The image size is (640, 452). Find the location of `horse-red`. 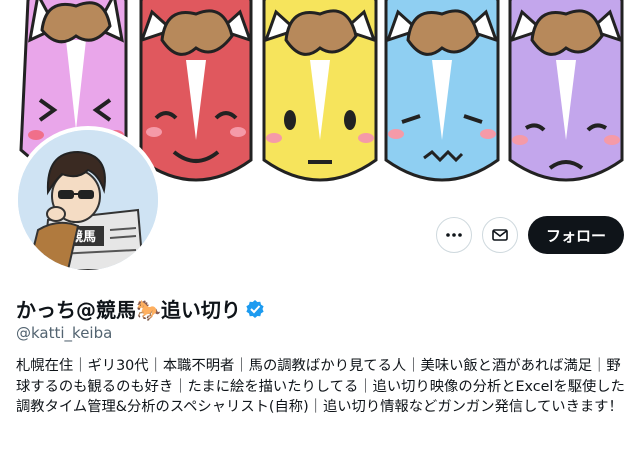

horse-red is located at coordinates (196, 91).